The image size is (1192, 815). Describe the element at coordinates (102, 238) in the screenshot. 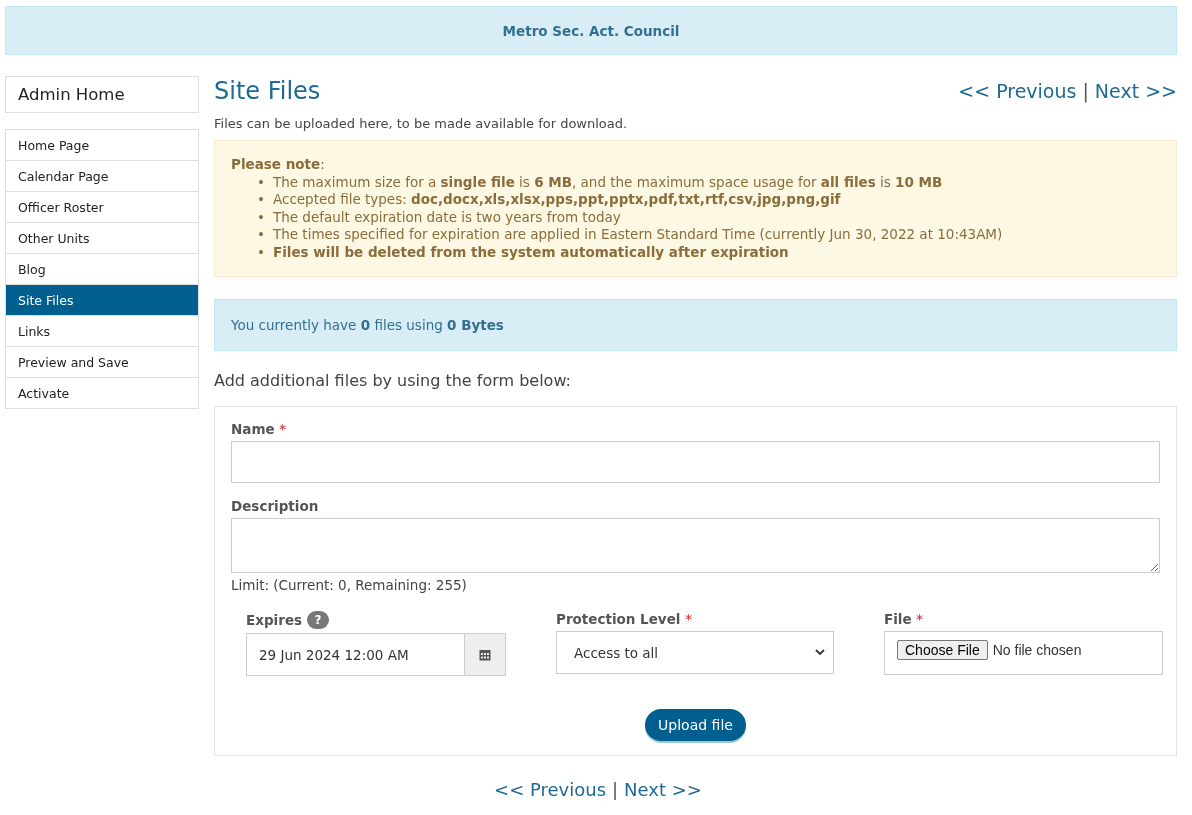

I see `sidebar-item: Other Units` at that location.